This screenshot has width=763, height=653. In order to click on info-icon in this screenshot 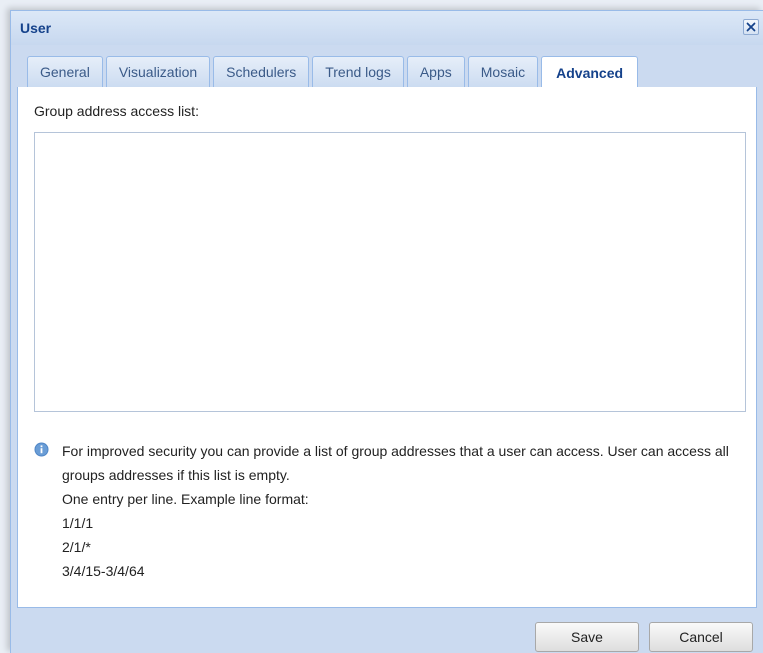, I will do `click(41, 449)`.